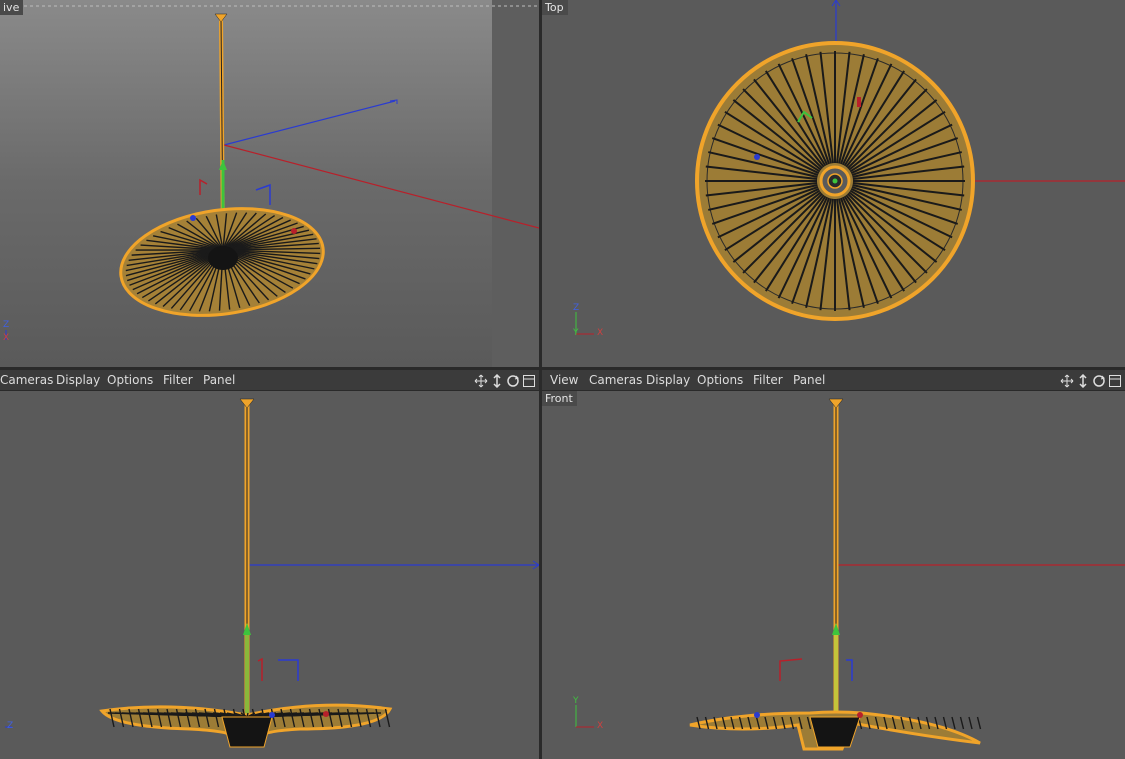 Image resolution: width=1125 pixels, height=759 pixels. Describe the element at coordinates (562, 368) in the screenshot. I see `viewport-divider-horizontal` at that location.